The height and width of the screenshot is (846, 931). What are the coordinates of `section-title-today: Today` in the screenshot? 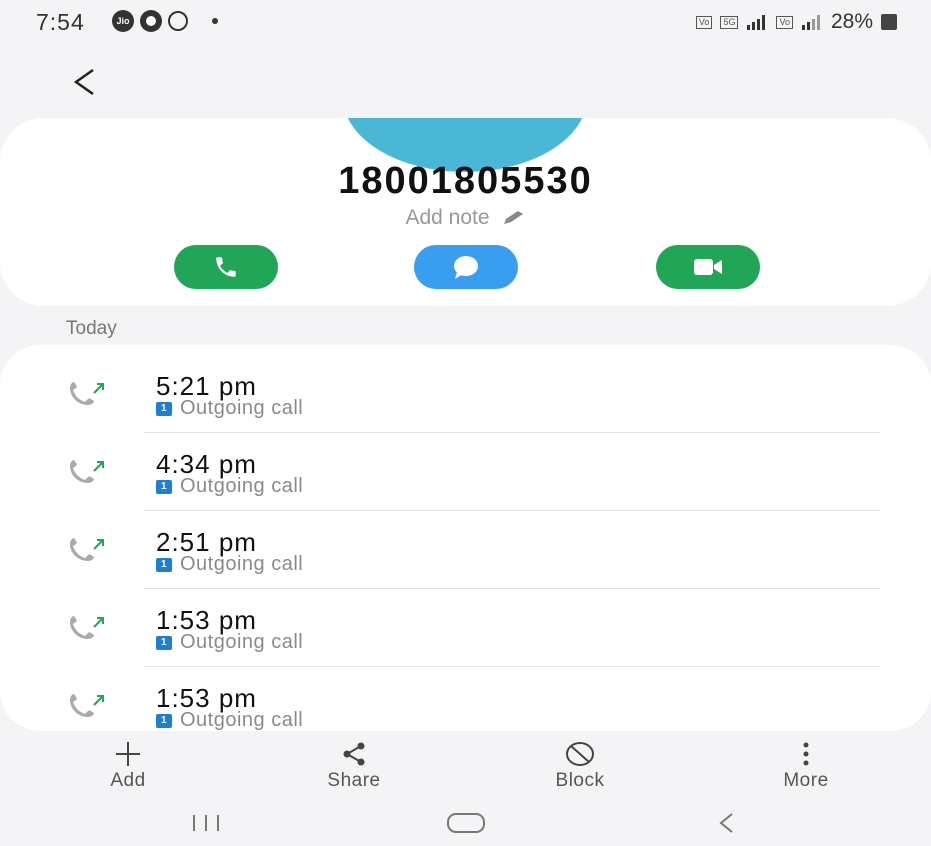 It's located at (91, 328).